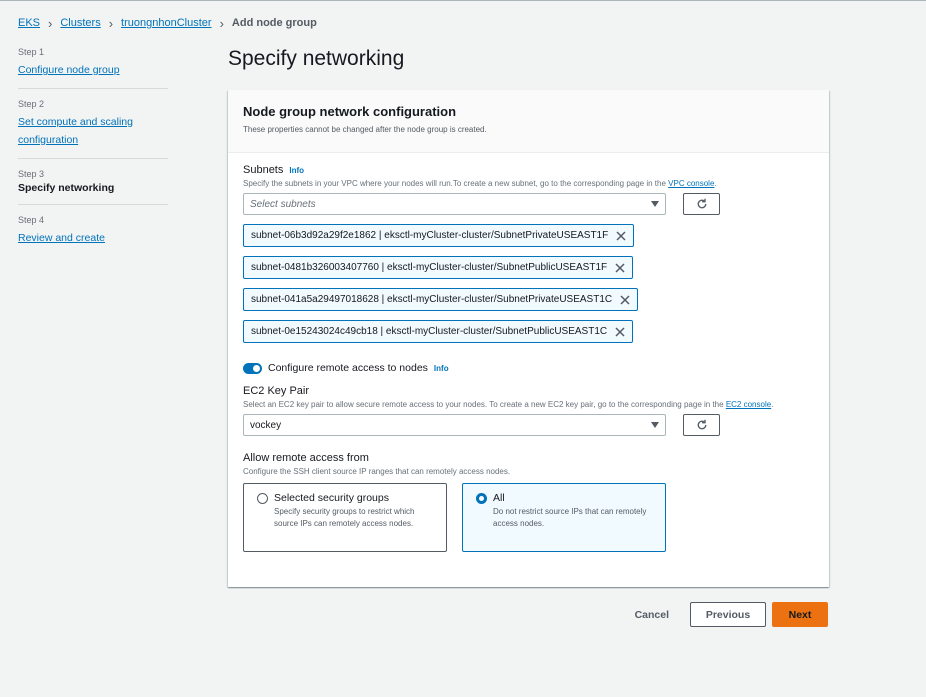 Image resolution: width=926 pixels, height=697 pixels. What do you see at coordinates (266, 425) in the screenshot?
I see `key-pair-value: vockey` at bounding box center [266, 425].